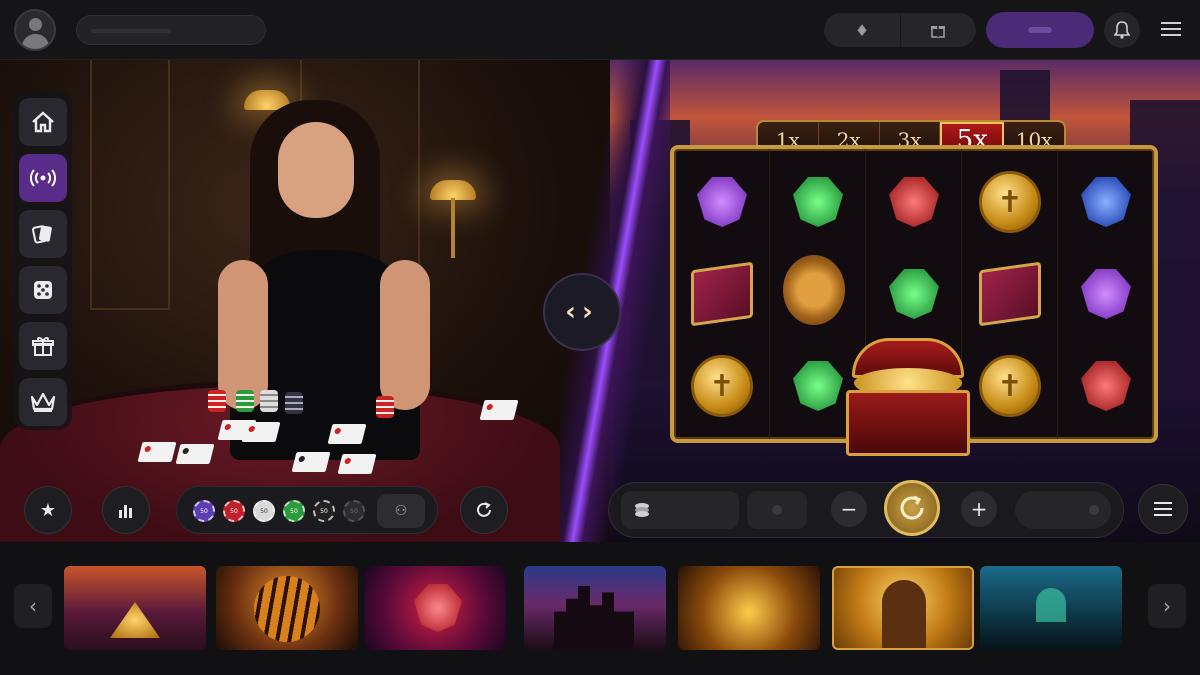 This screenshot has width=1200, height=675. I want to click on win-value, so click(1063, 510).